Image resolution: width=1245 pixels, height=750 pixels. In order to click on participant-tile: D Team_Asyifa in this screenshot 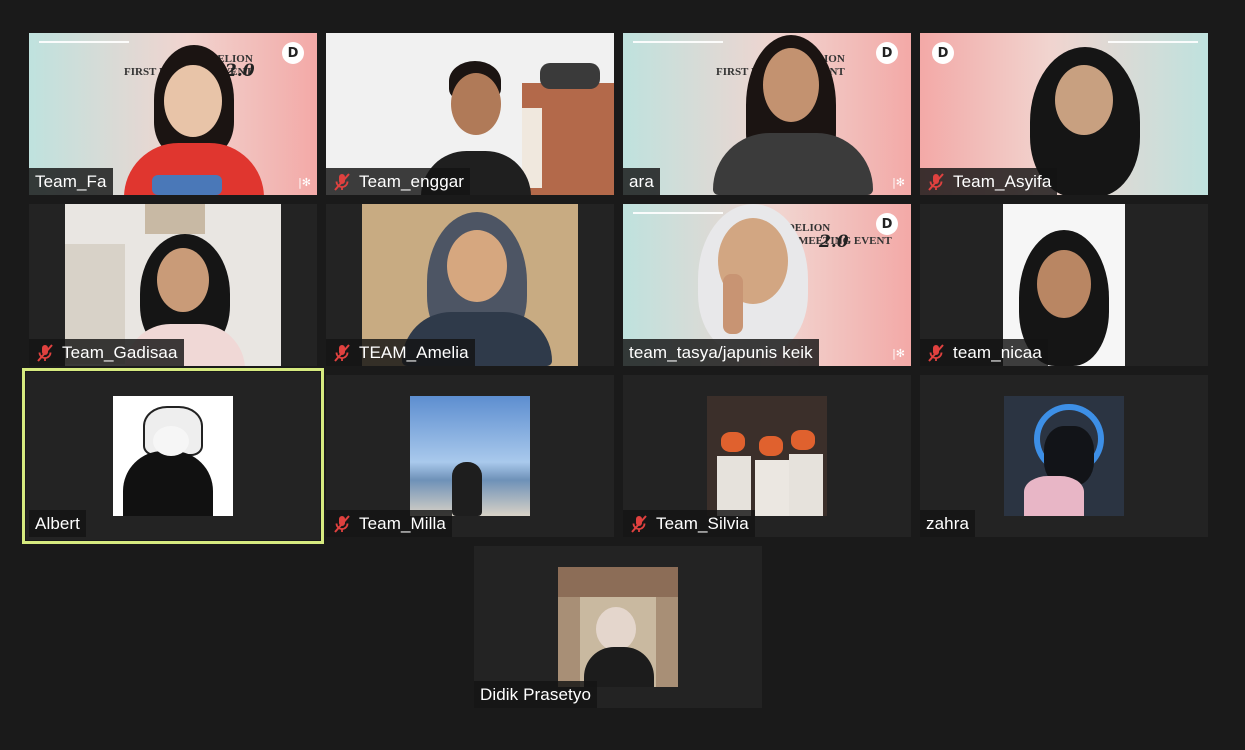, I will do `click(1064, 114)`.